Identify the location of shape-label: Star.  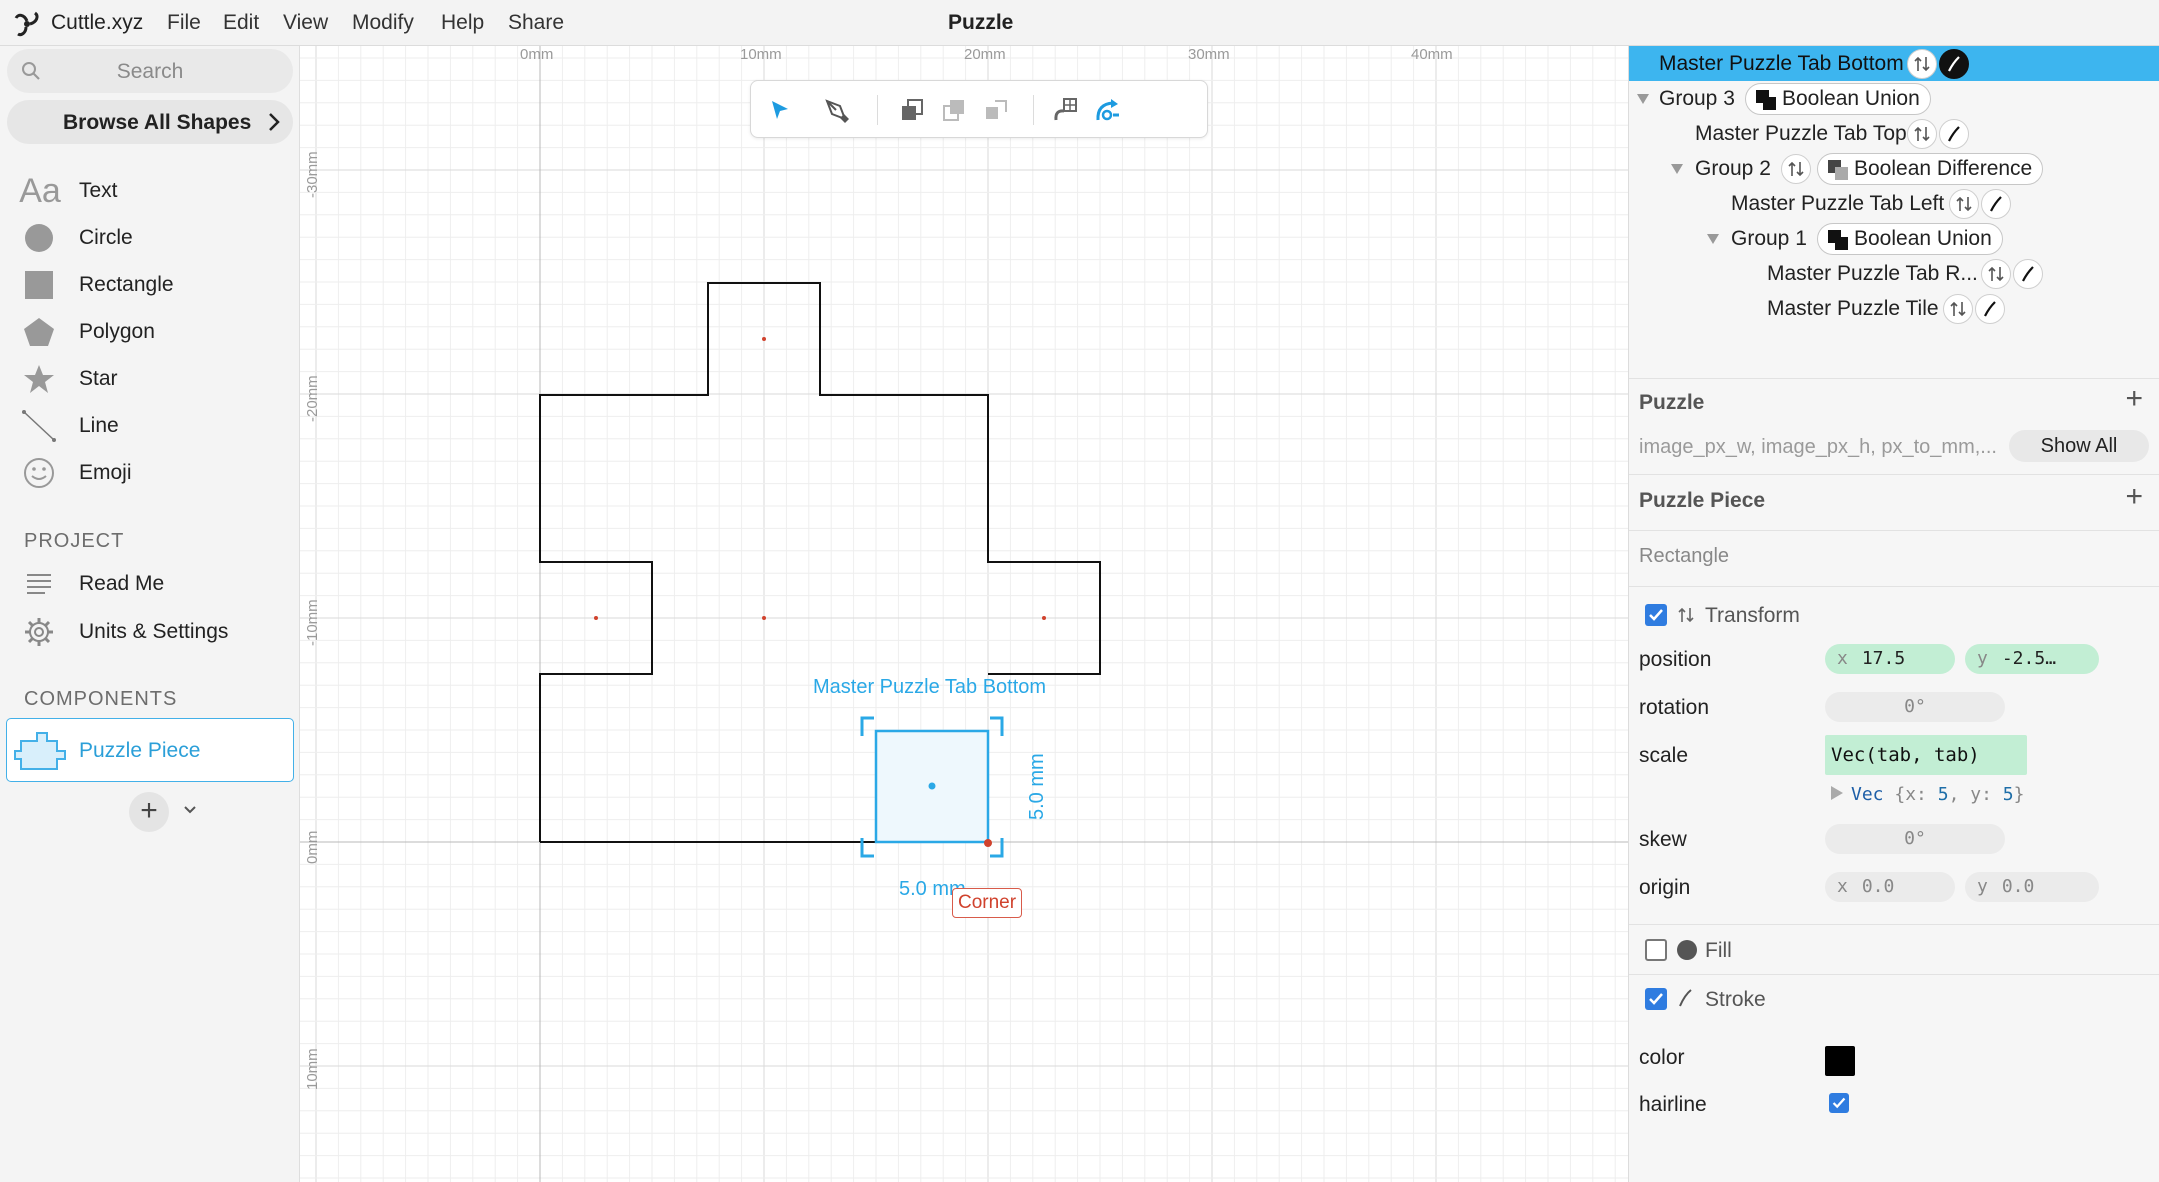
(98, 378).